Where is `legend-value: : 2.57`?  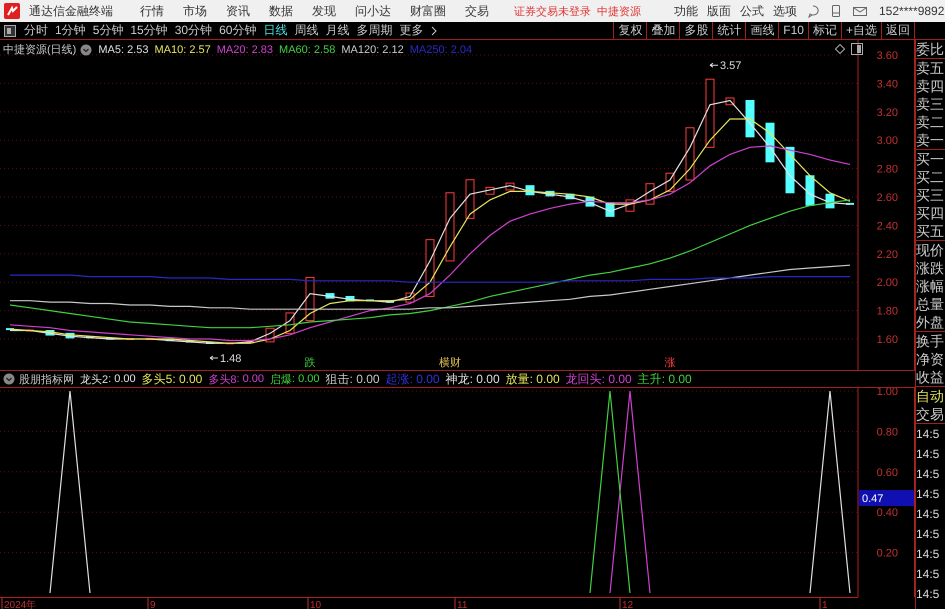 legend-value: : 2.57 is located at coordinates (197, 50).